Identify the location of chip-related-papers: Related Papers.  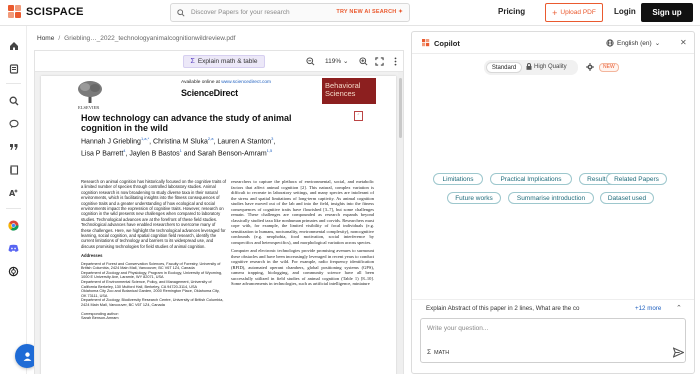
(636, 179).